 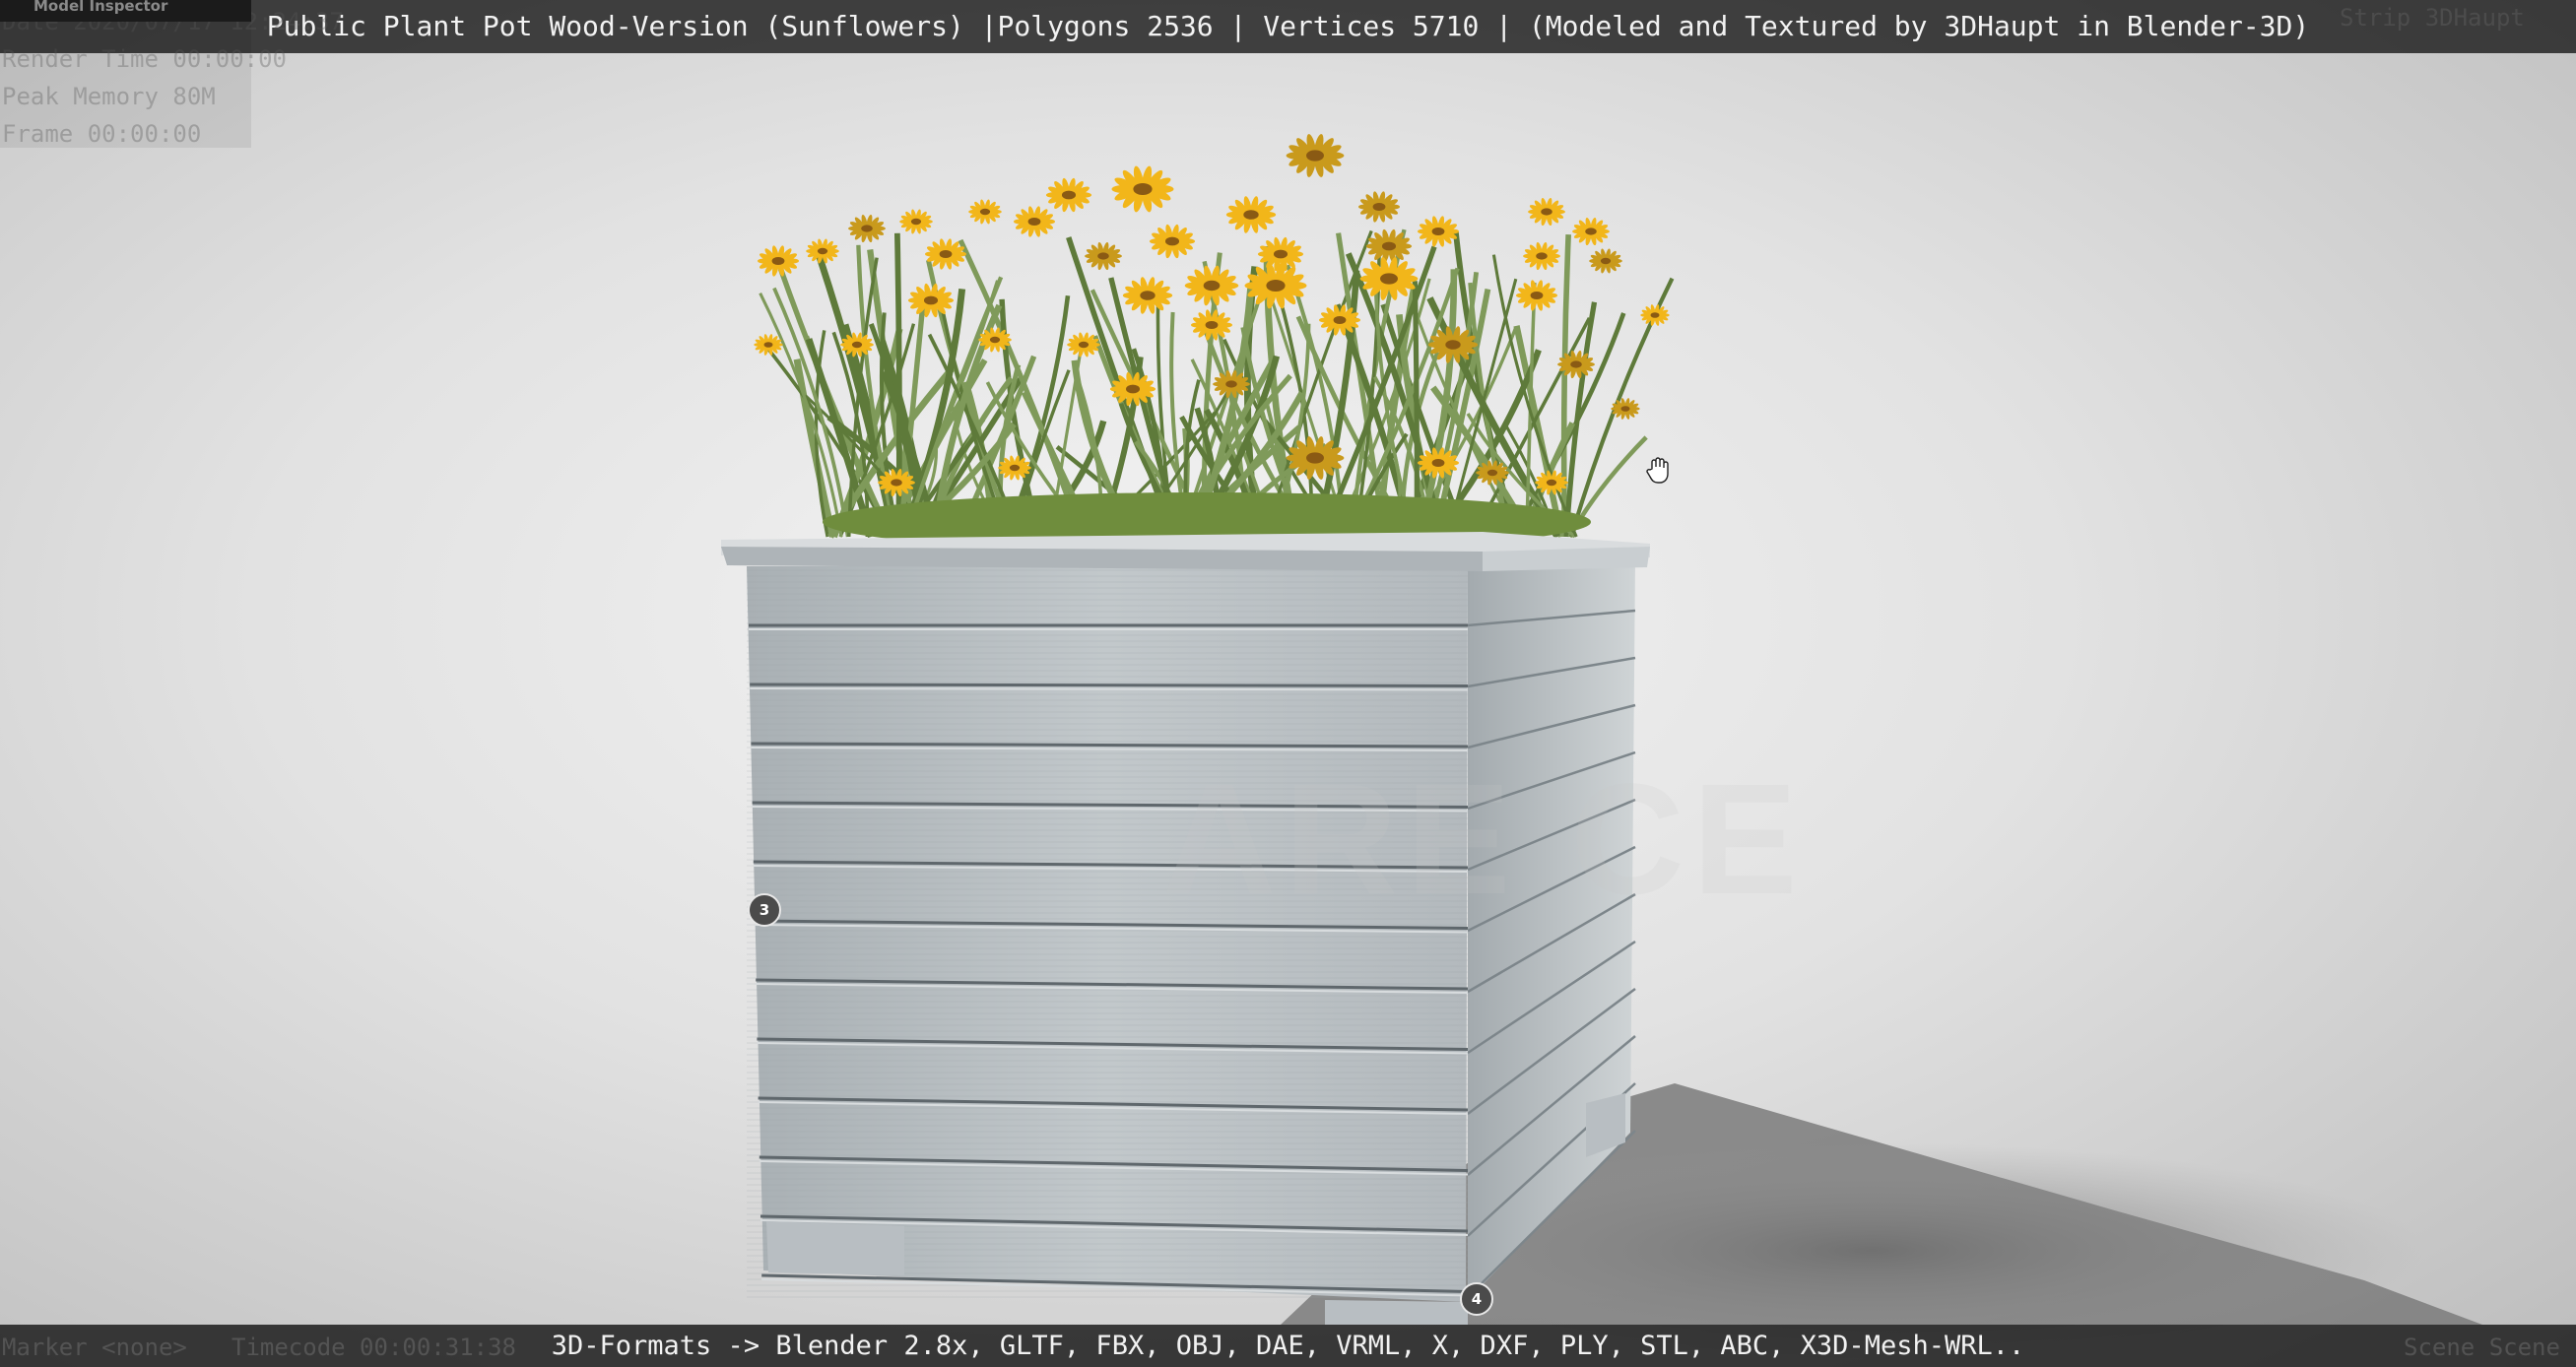 What do you see at coordinates (1397, 1312) in the screenshot?
I see `pot-leg-right` at bounding box center [1397, 1312].